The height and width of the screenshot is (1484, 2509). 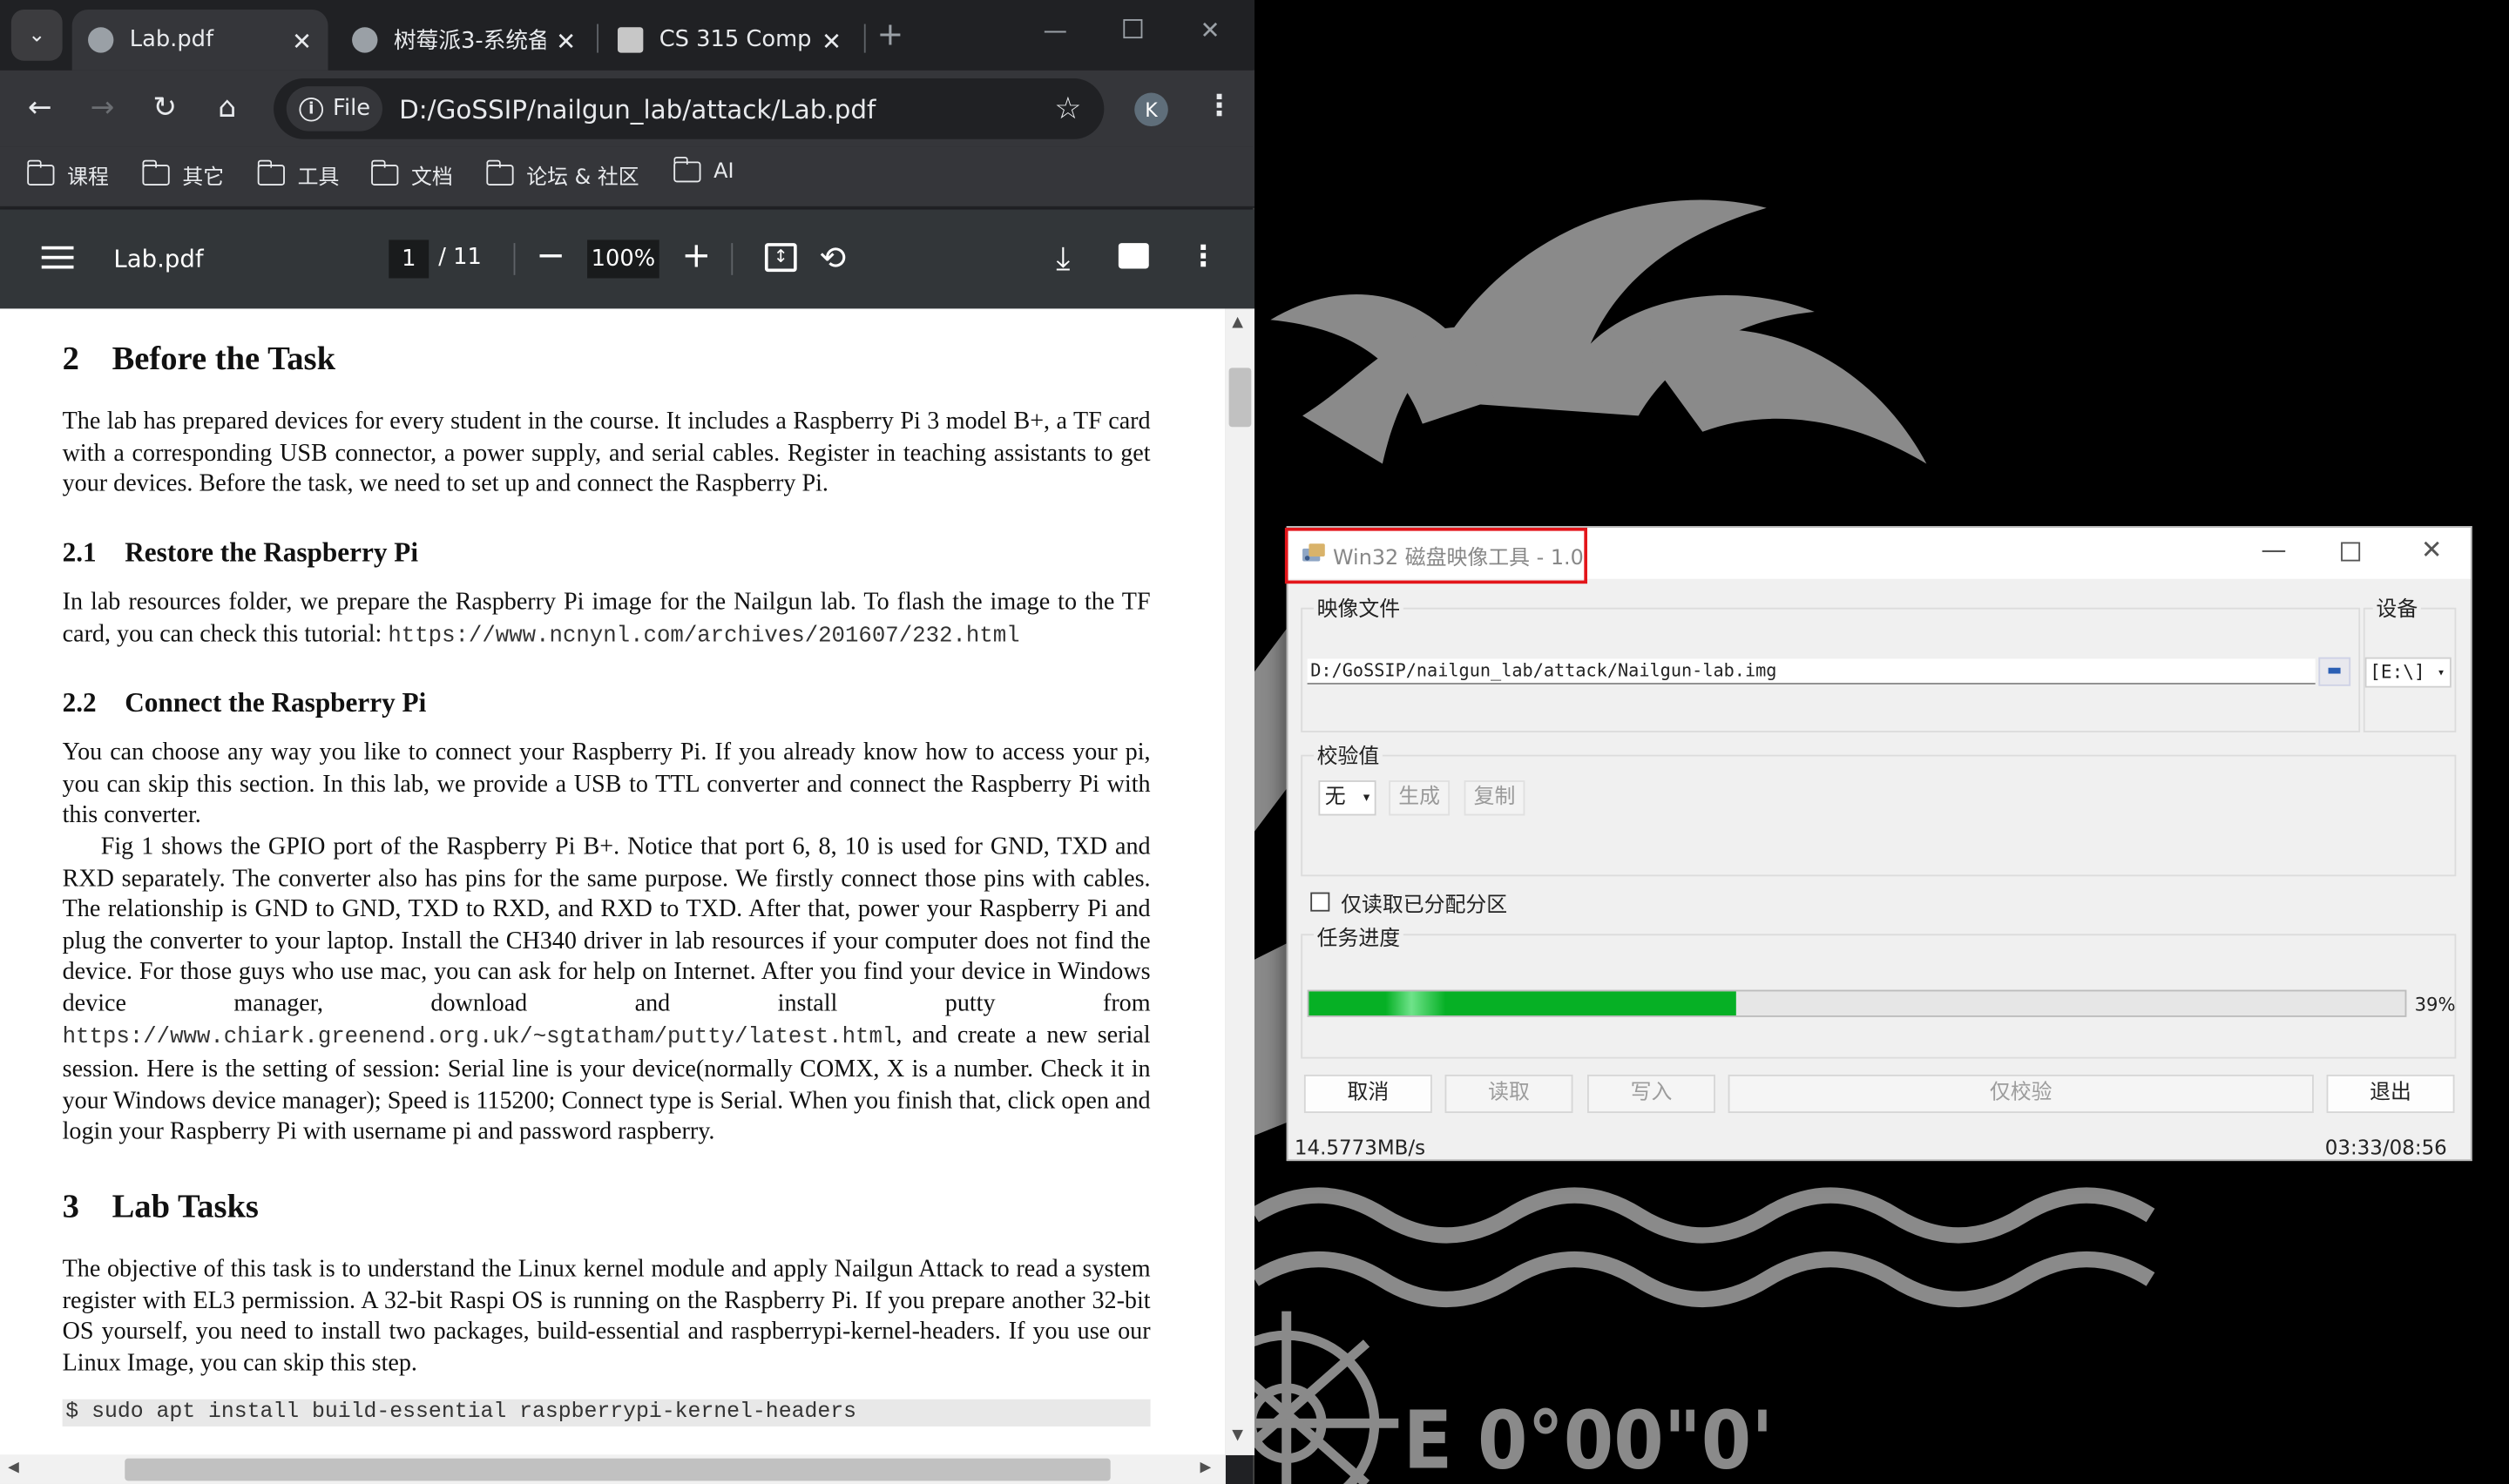 I want to click on cancel-button: 取消, so click(x=1367, y=1094).